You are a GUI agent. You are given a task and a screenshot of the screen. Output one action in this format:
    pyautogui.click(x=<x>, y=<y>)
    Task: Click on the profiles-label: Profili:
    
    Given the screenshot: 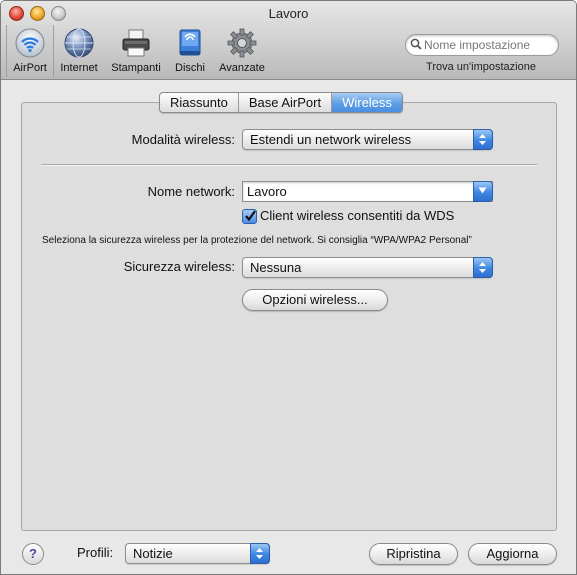 What is the action you would take?
    pyautogui.click(x=95, y=552)
    